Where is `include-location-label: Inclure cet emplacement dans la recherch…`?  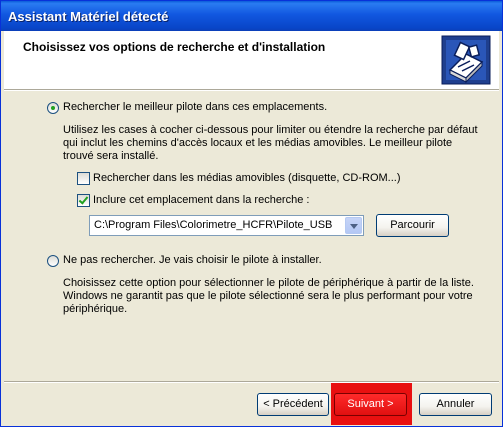
include-location-label: Inclure cet emplacement dans la recherch… is located at coordinates (201, 200).